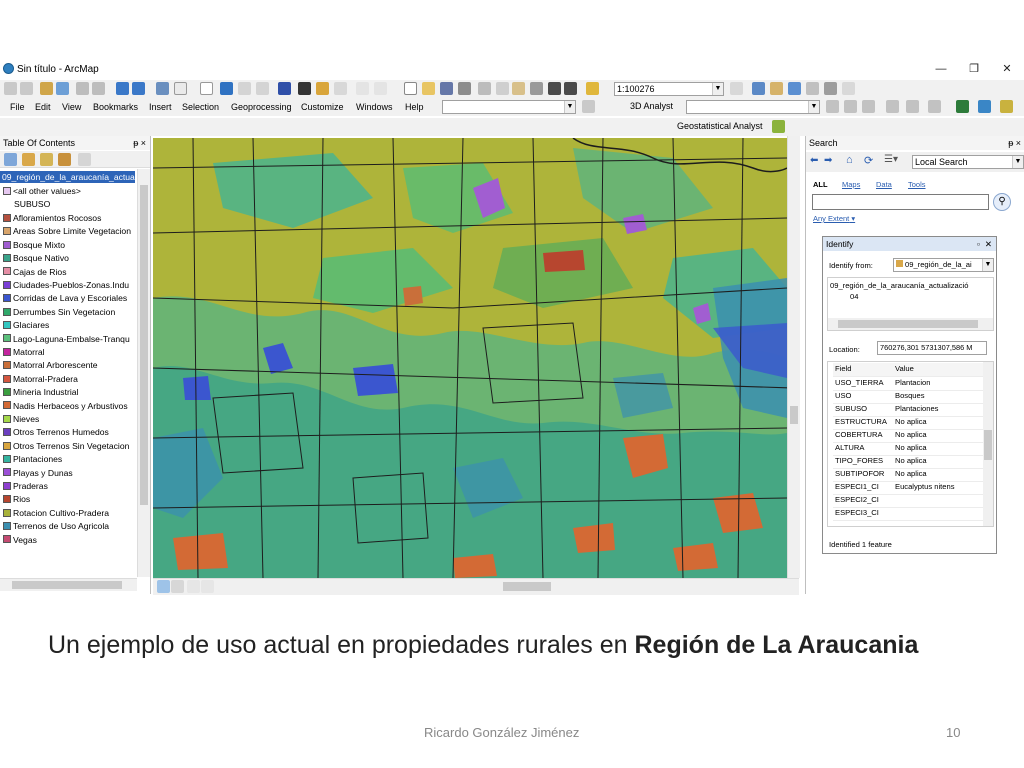 The width and height of the screenshot is (1024, 768). I want to click on map-vertical-scrollbar, so click(793, 357).